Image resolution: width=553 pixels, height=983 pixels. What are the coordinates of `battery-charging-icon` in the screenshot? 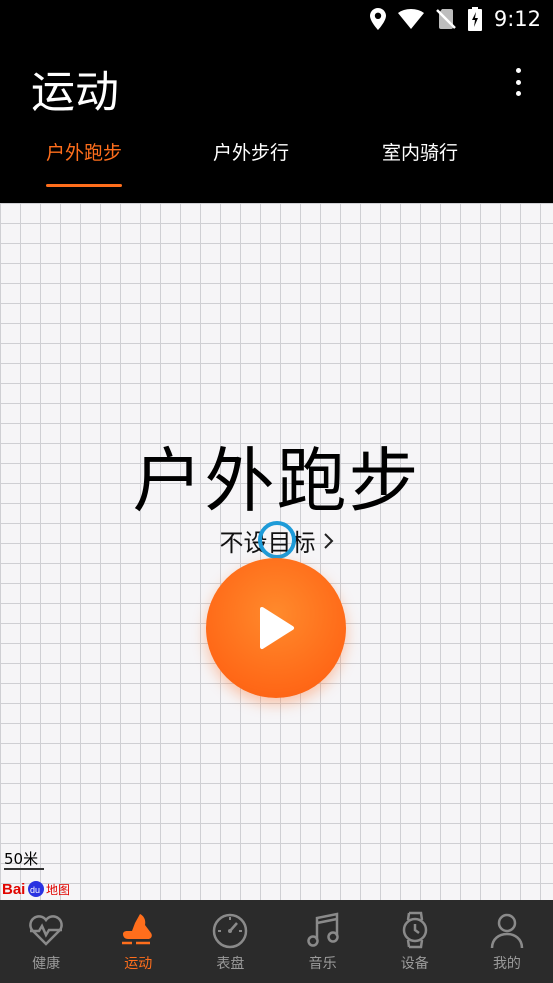 It's located at (474, 19).